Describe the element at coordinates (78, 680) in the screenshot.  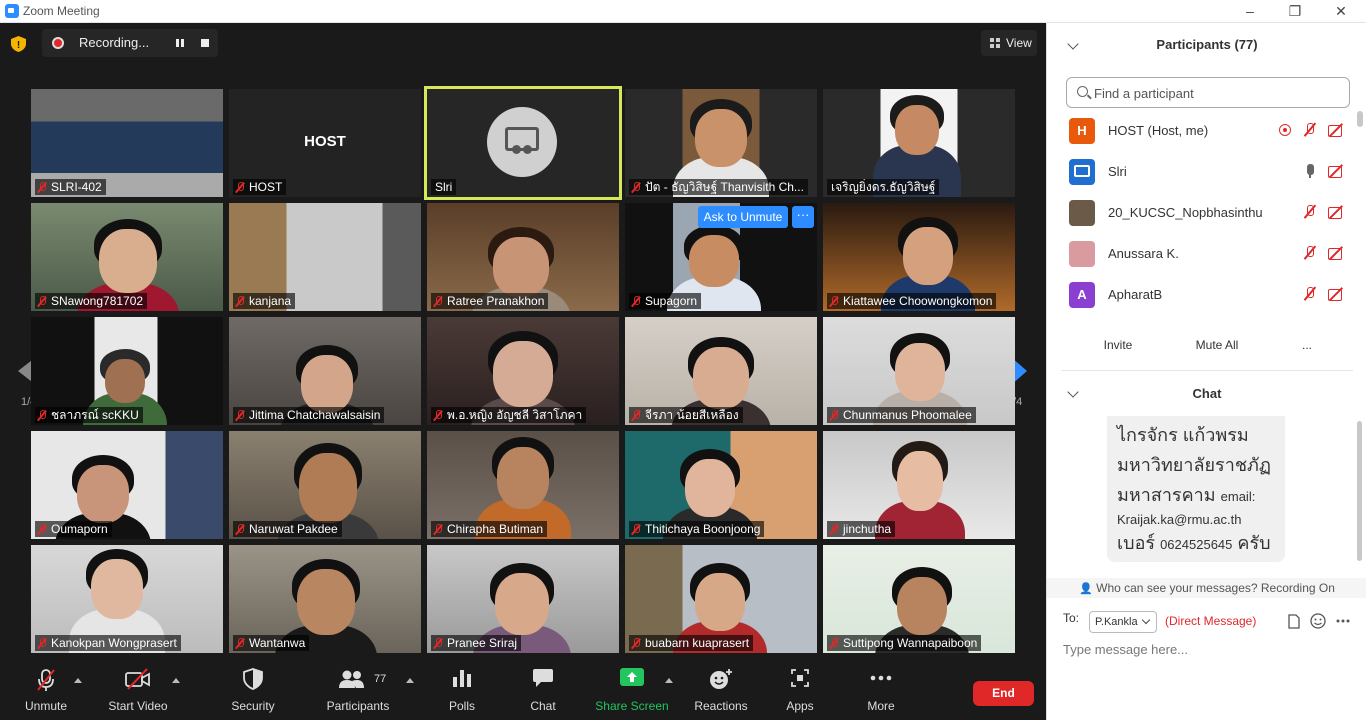
I see `audio-options-caret-icon` at that location.